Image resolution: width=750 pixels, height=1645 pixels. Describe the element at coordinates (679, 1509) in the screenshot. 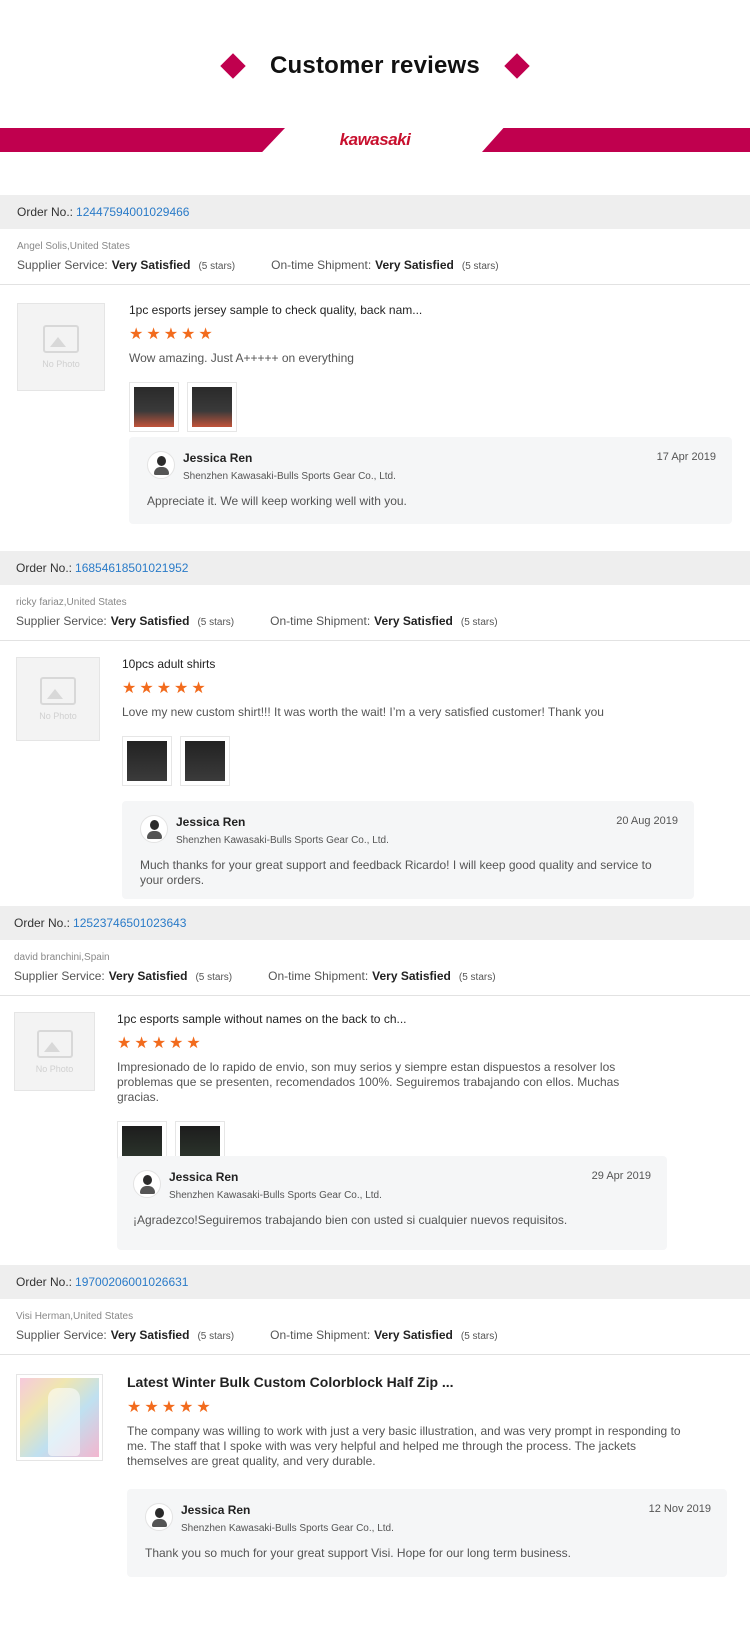

I see `reply-date: 12 Nov 2019` at that location.